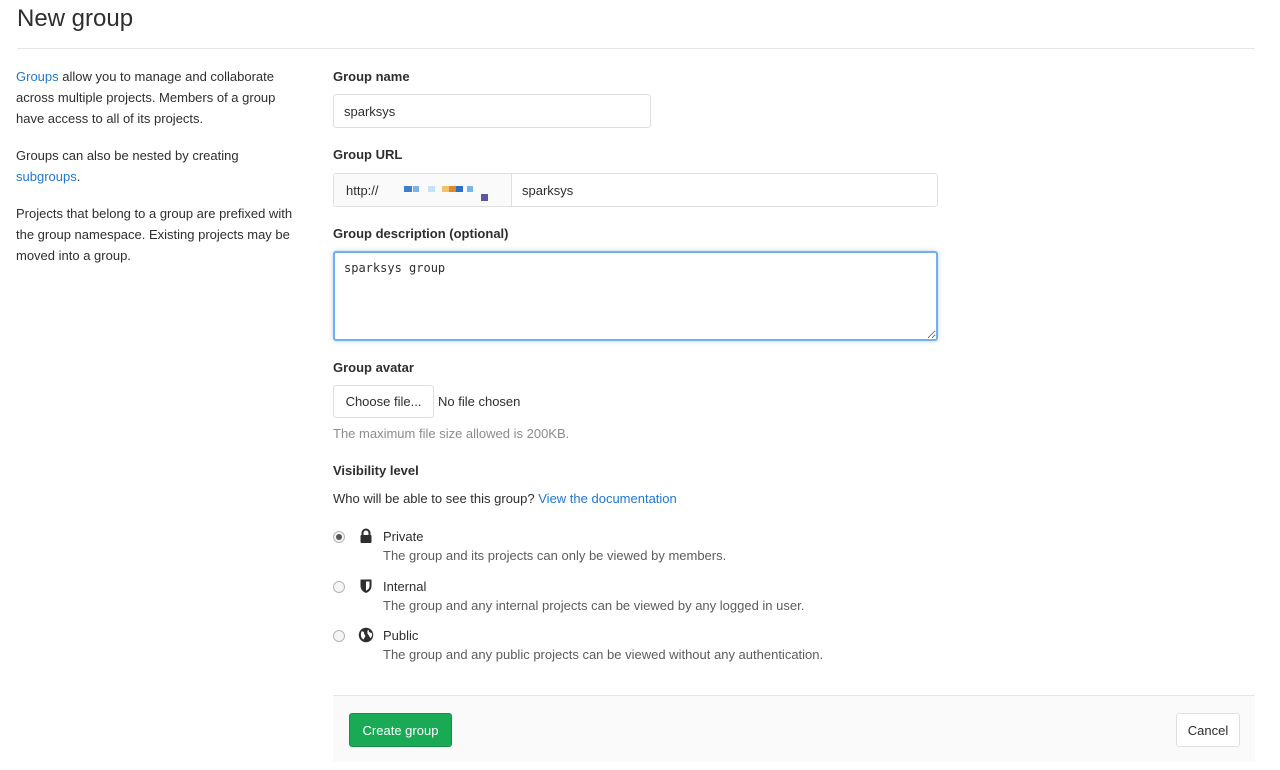  I want to click on public-radio, so click(339, 636).